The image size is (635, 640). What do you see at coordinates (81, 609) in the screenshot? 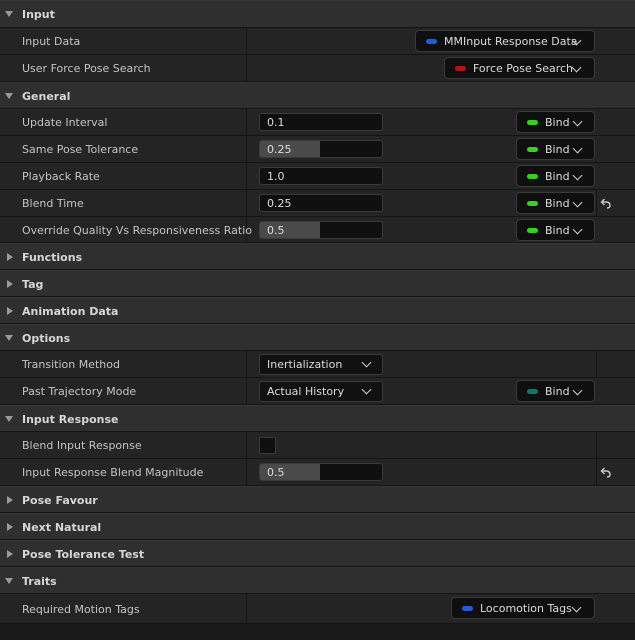
I see `property-label: Required Motion Tags` at bounding box center [81, 609].